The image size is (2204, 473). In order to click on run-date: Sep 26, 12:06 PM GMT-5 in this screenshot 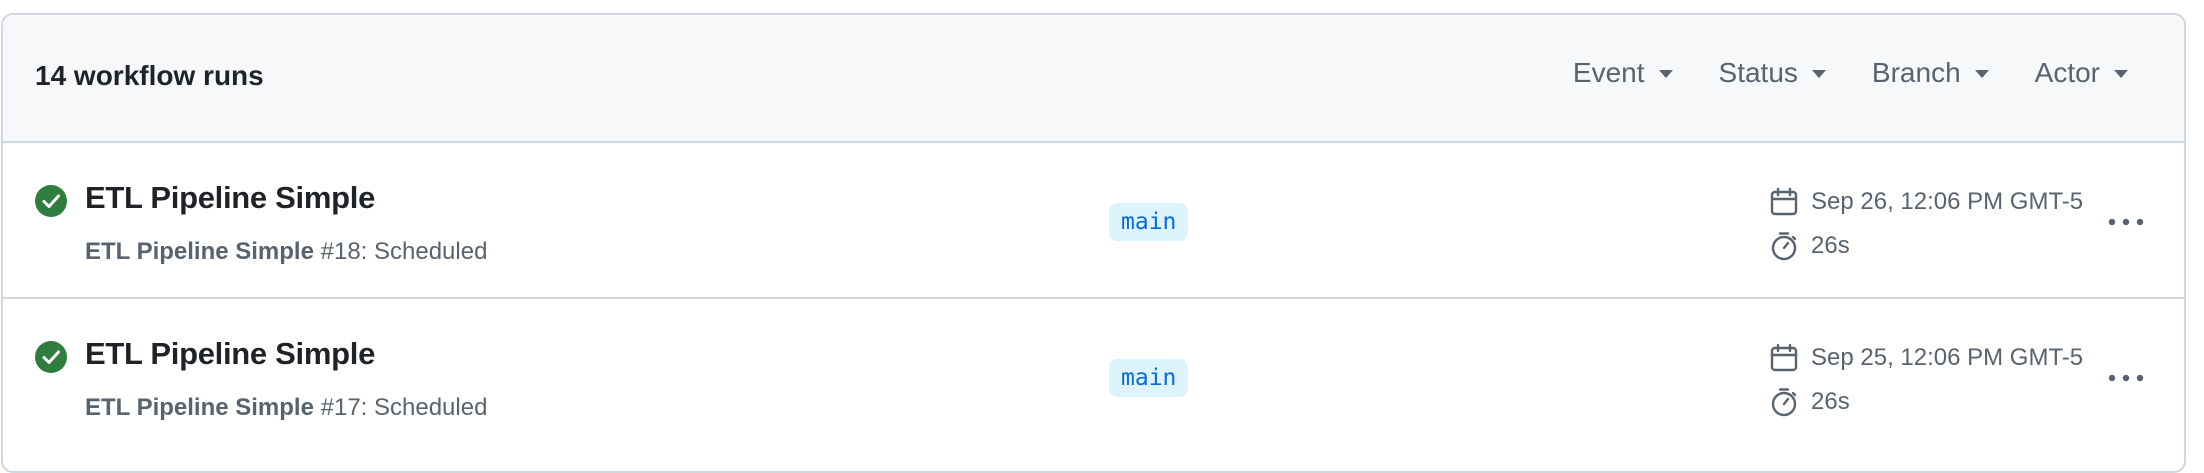, I will do `click(1926, 202)`.